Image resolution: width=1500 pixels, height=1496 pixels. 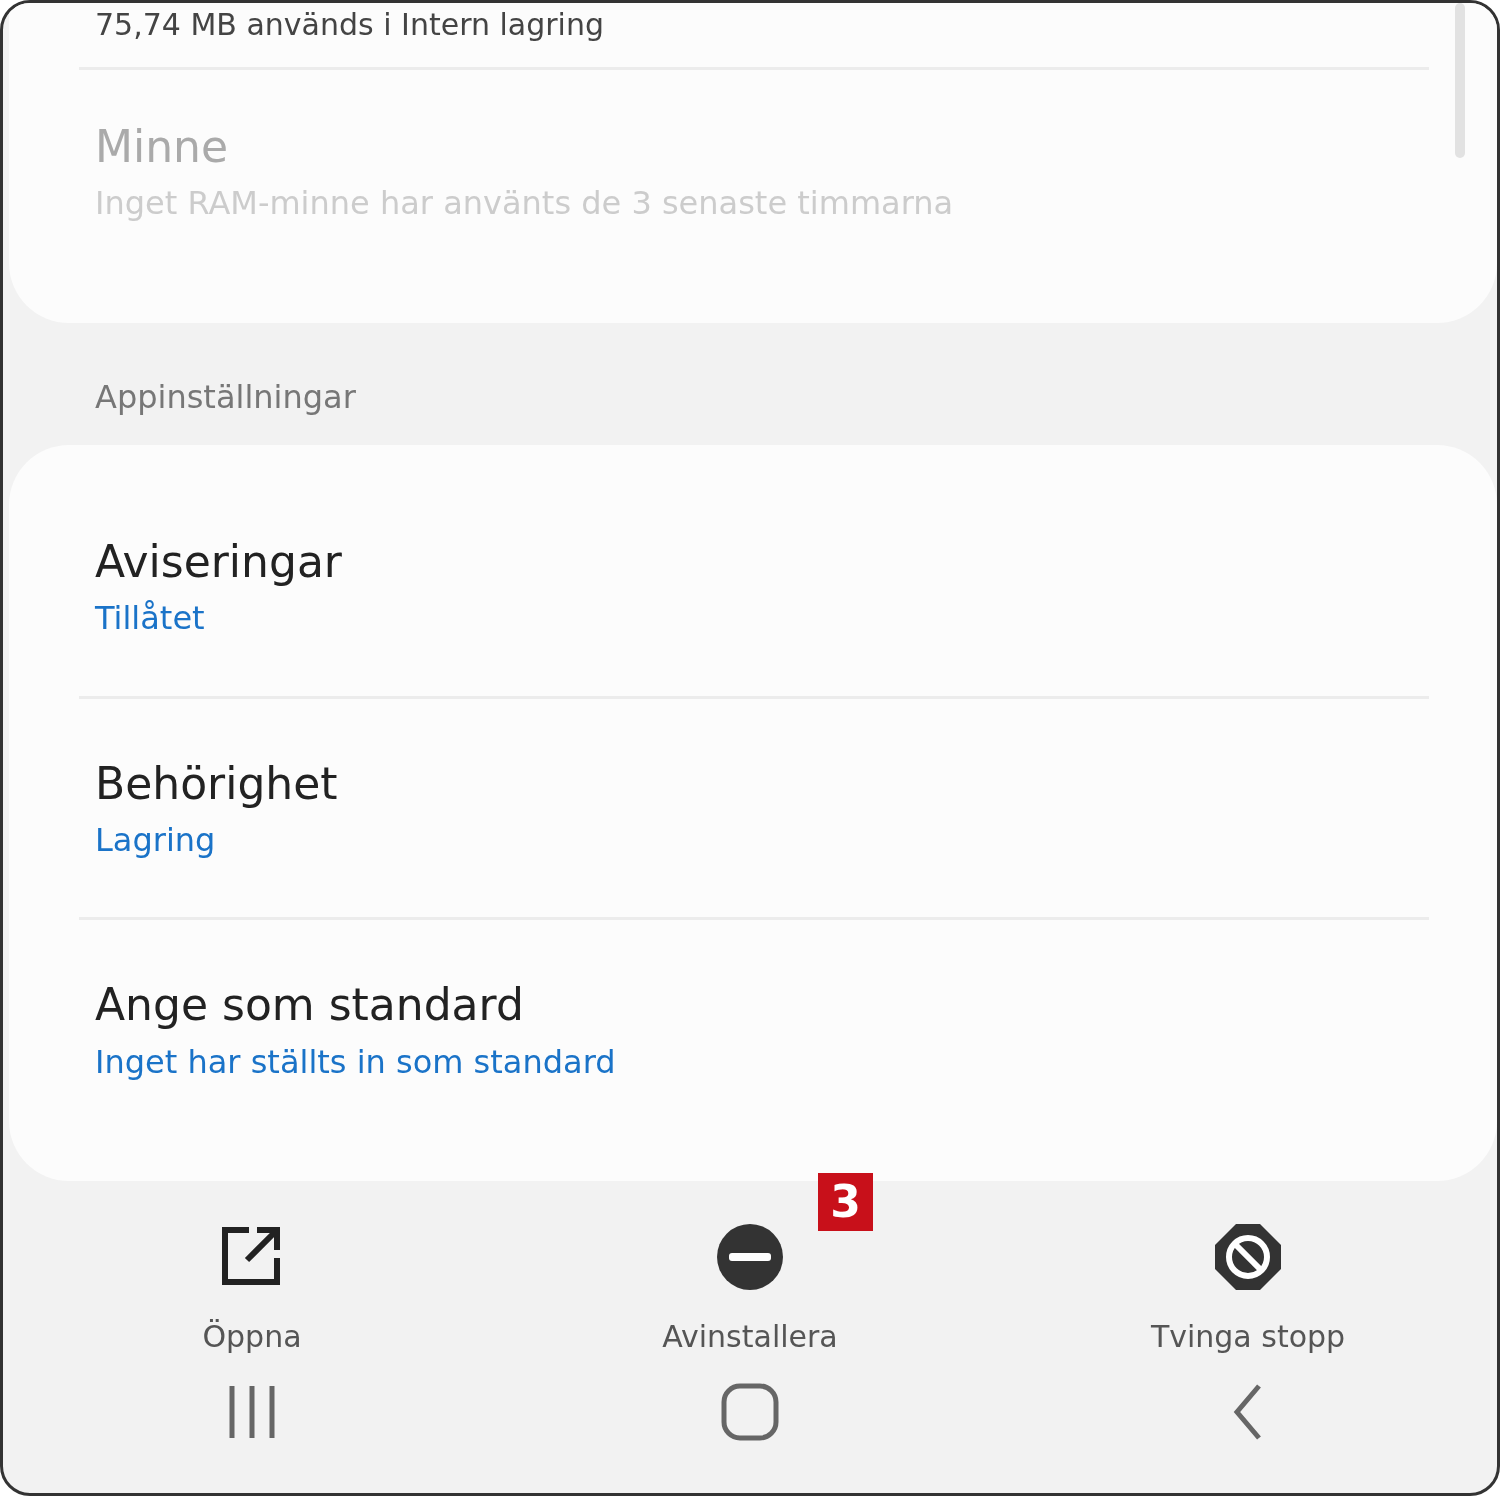 I want to click on number-badge: 3, so click(x=845, y=1202).